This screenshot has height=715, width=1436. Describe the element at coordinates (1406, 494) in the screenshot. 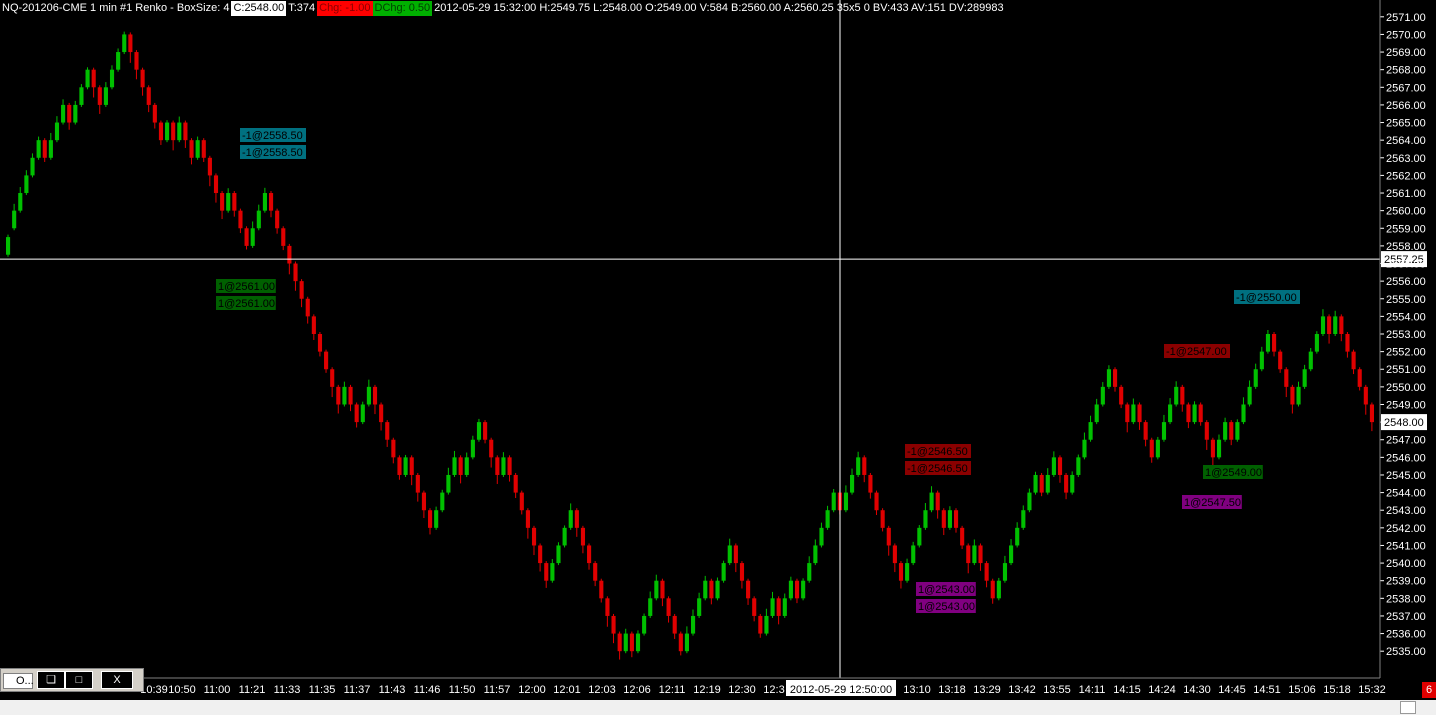

I see `price-tick-label: 2544.00` at that location.